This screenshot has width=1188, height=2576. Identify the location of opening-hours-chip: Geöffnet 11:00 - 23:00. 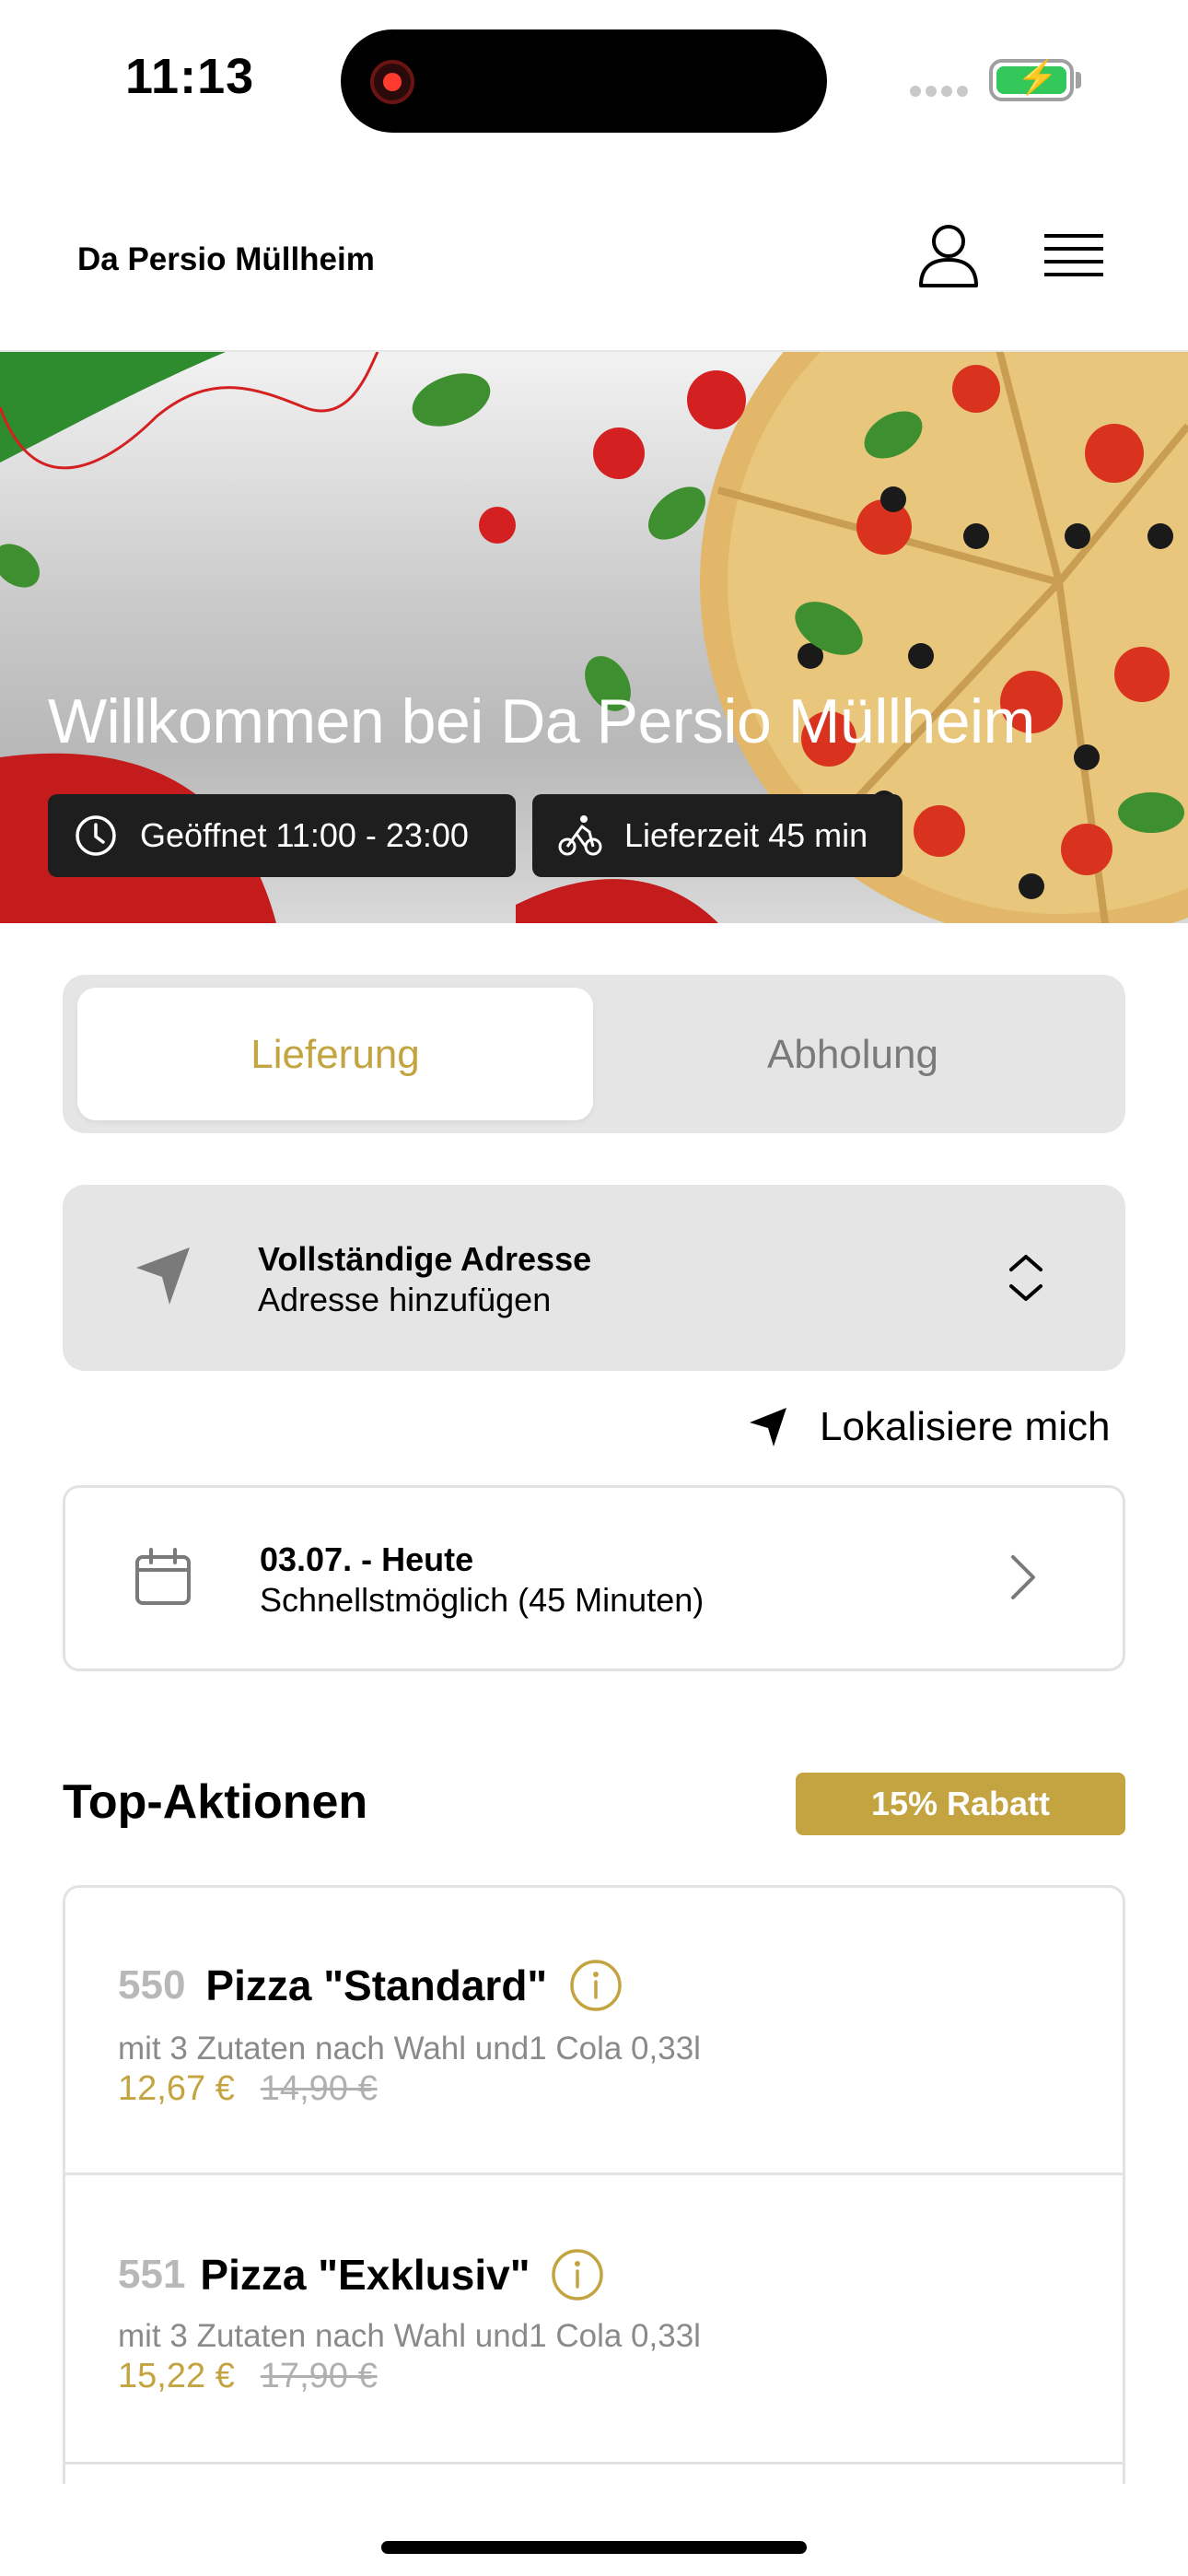
(282, 835).